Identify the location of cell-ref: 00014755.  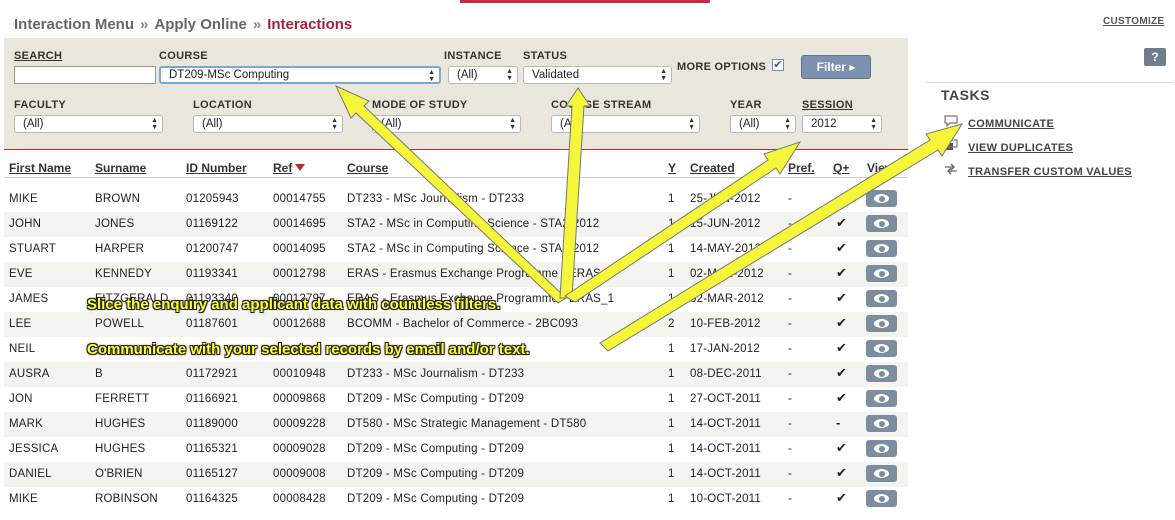
(299, 199).